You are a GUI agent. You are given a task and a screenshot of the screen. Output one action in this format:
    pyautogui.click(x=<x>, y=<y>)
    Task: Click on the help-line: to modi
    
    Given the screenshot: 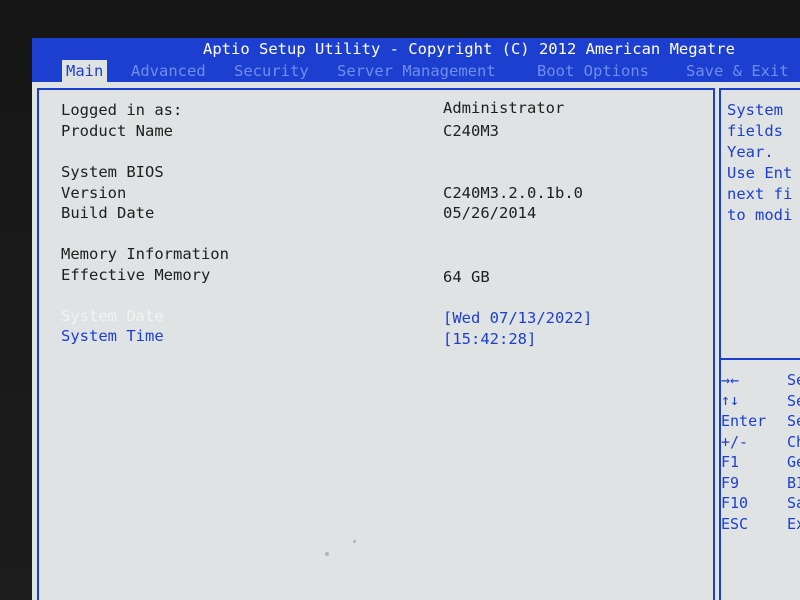 What is the action you would take?
    pyautogui.click(x=760, y=215)
    